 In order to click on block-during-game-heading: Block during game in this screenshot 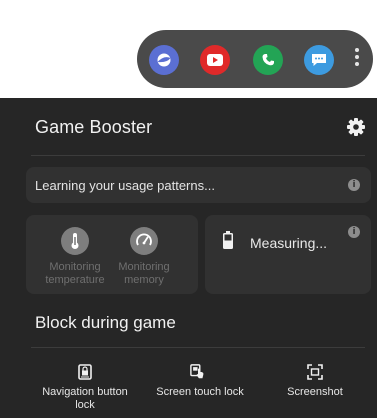, I will do `click(105, 322)`.